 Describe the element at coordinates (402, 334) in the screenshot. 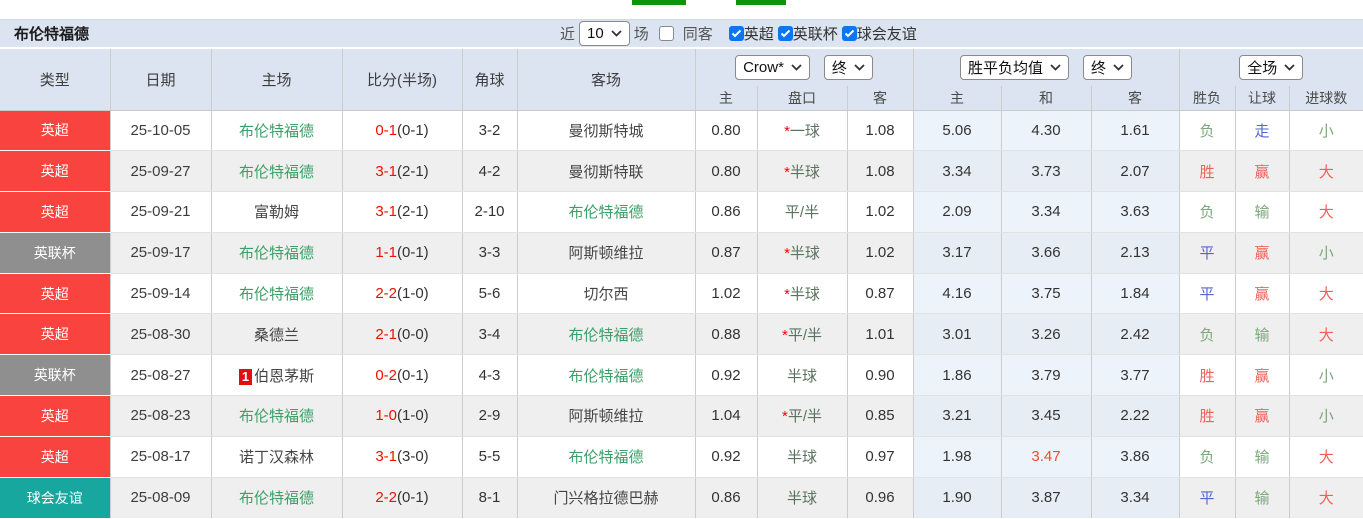

I see `score-cell: 2-1(0-0)` at that location.